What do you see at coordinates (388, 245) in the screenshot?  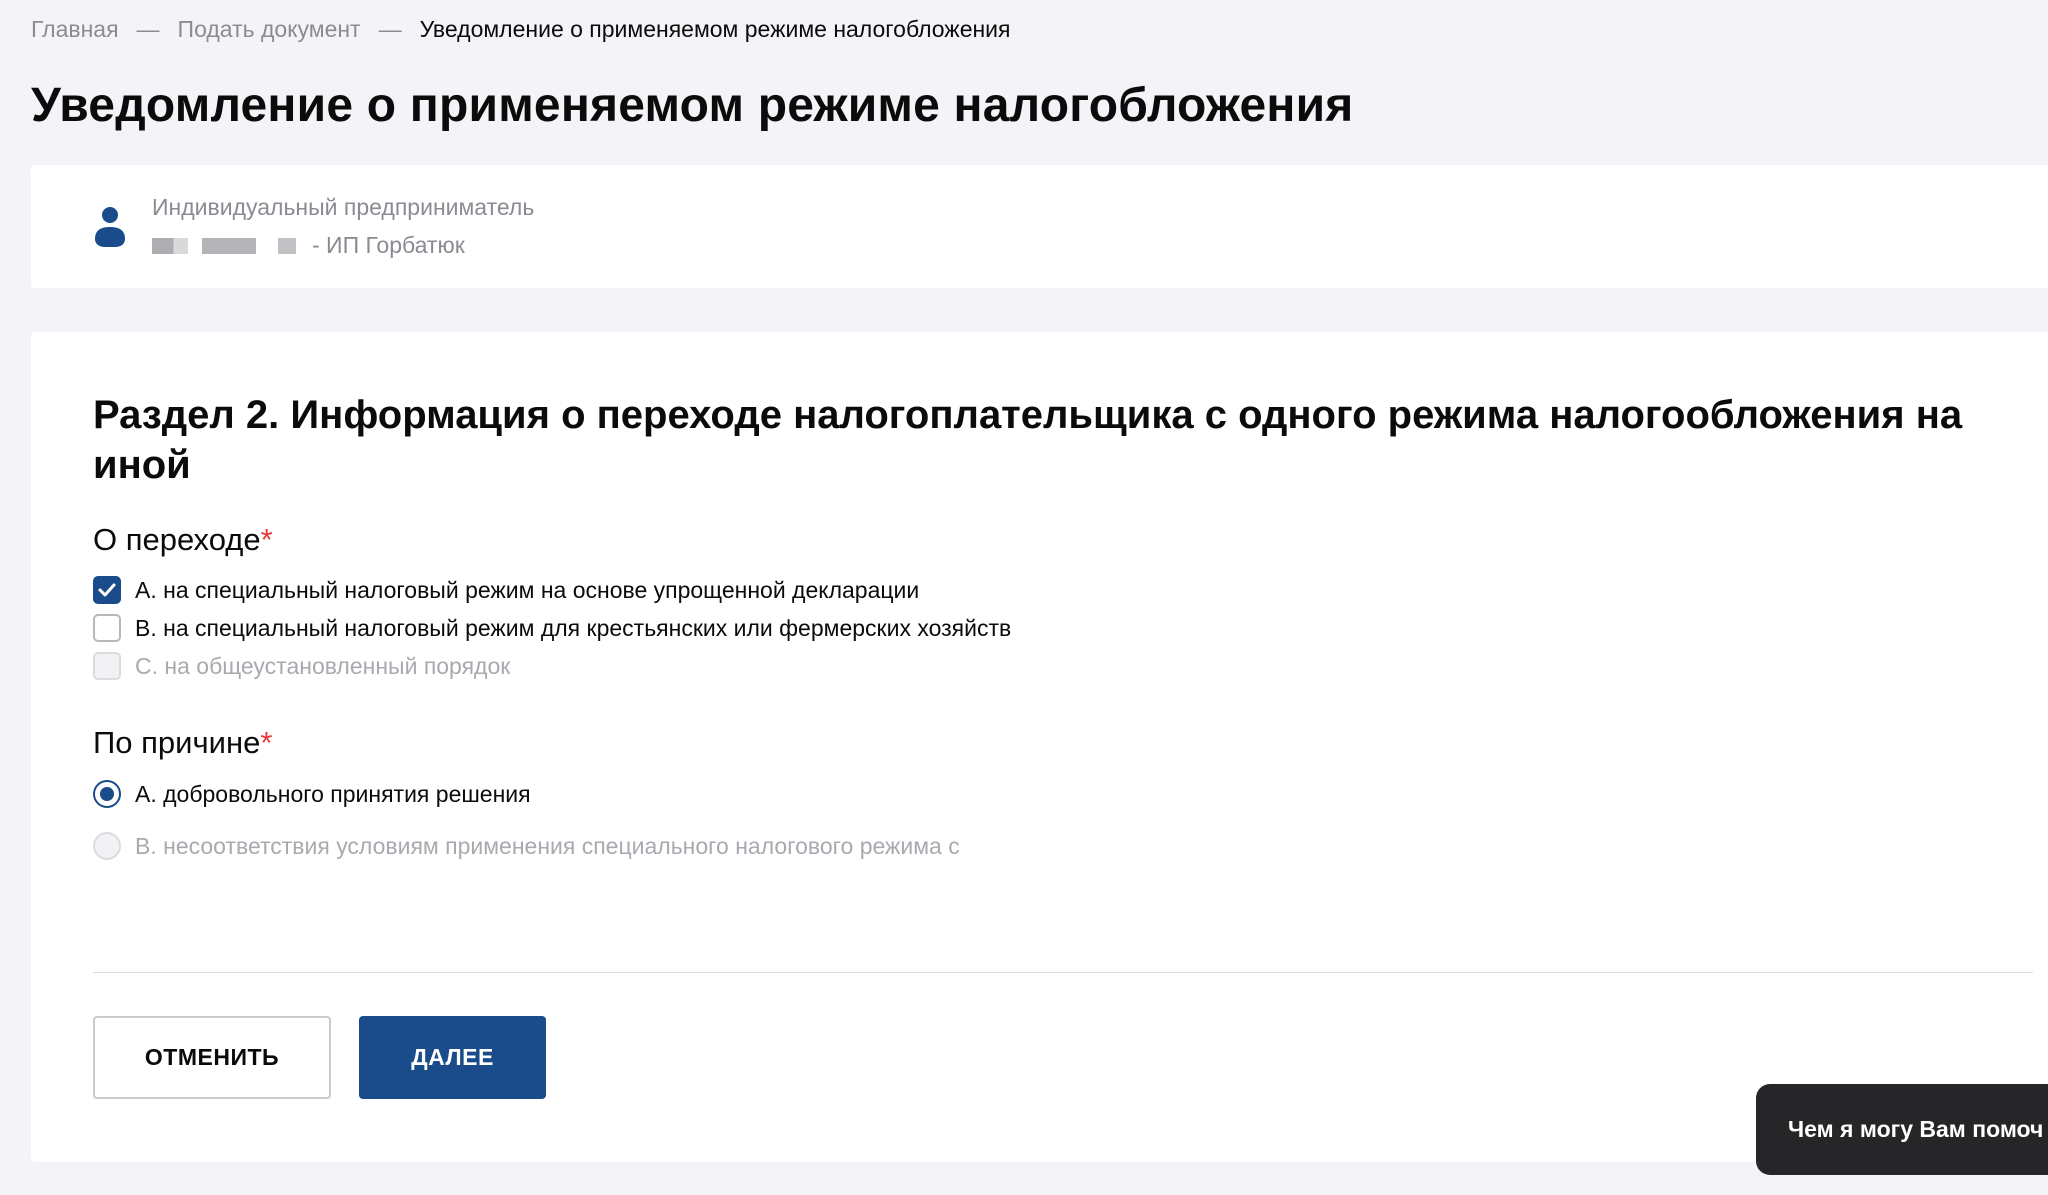 I see `taxpayer-name: - ИП Горбатюк` at bounding box center [388, 245].